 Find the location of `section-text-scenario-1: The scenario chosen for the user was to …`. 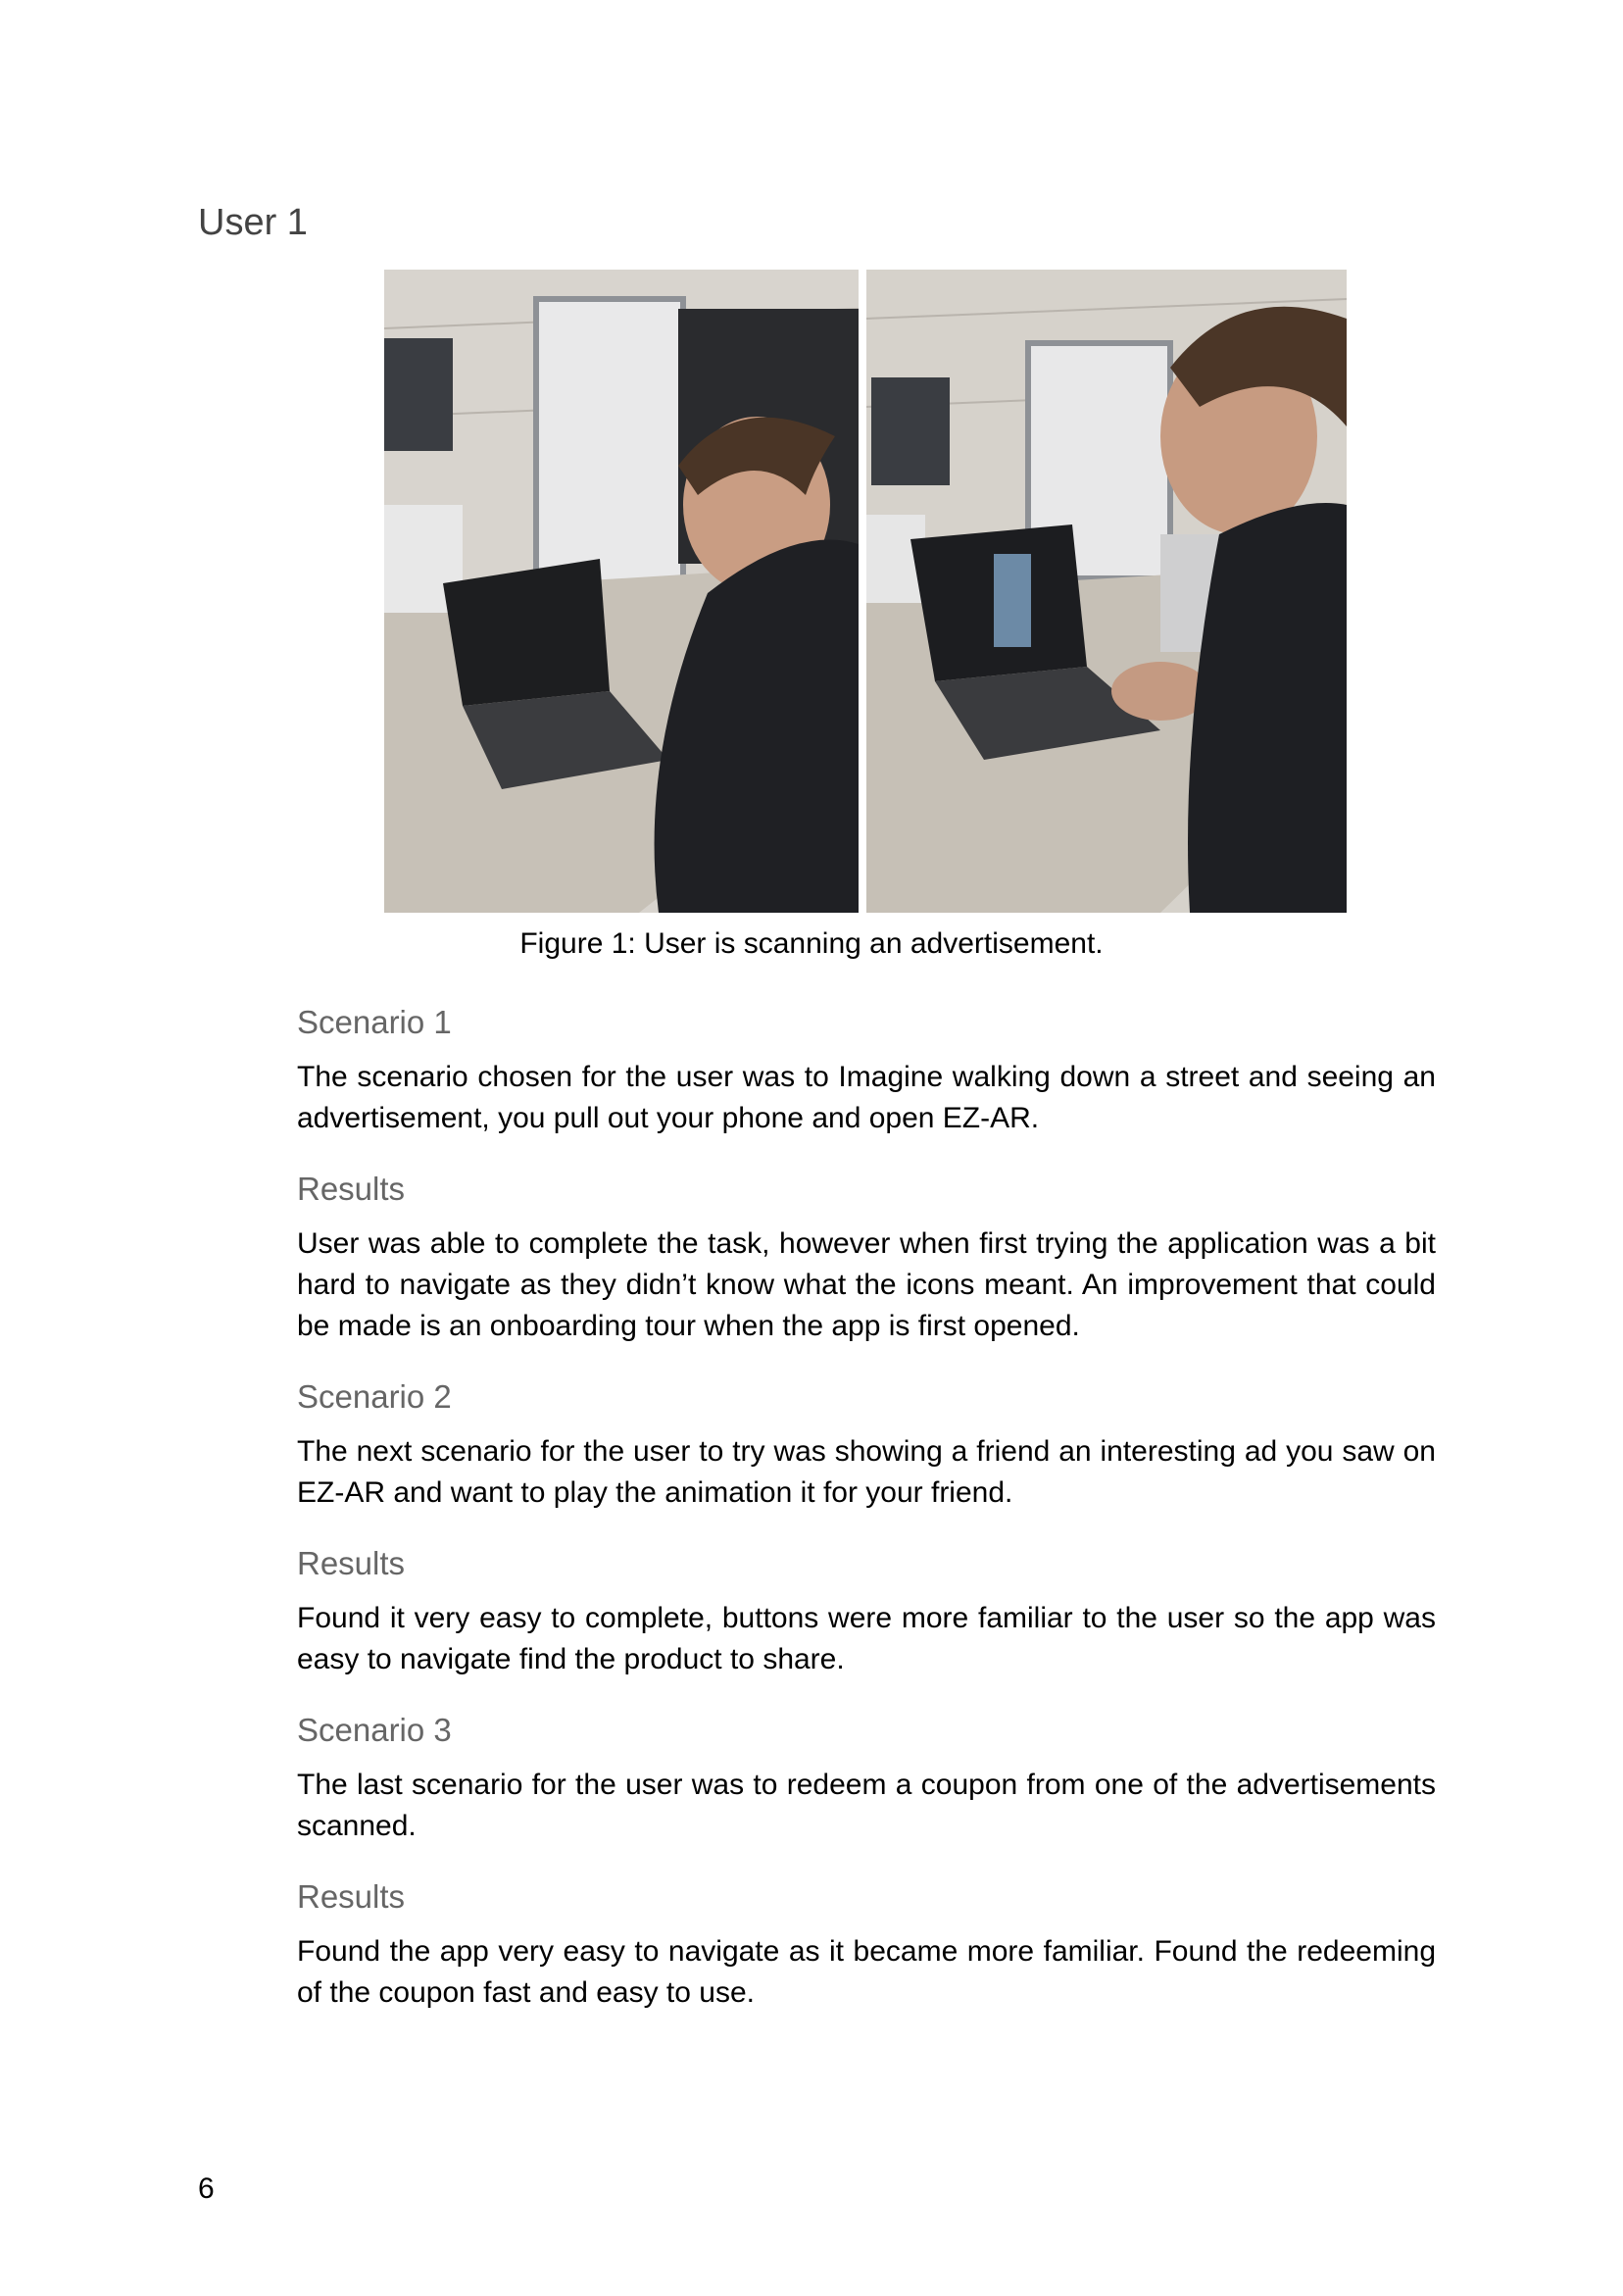

section-text-scenario-1: The scenario chosen for the user was to … is located at coordinates (867, 1097).